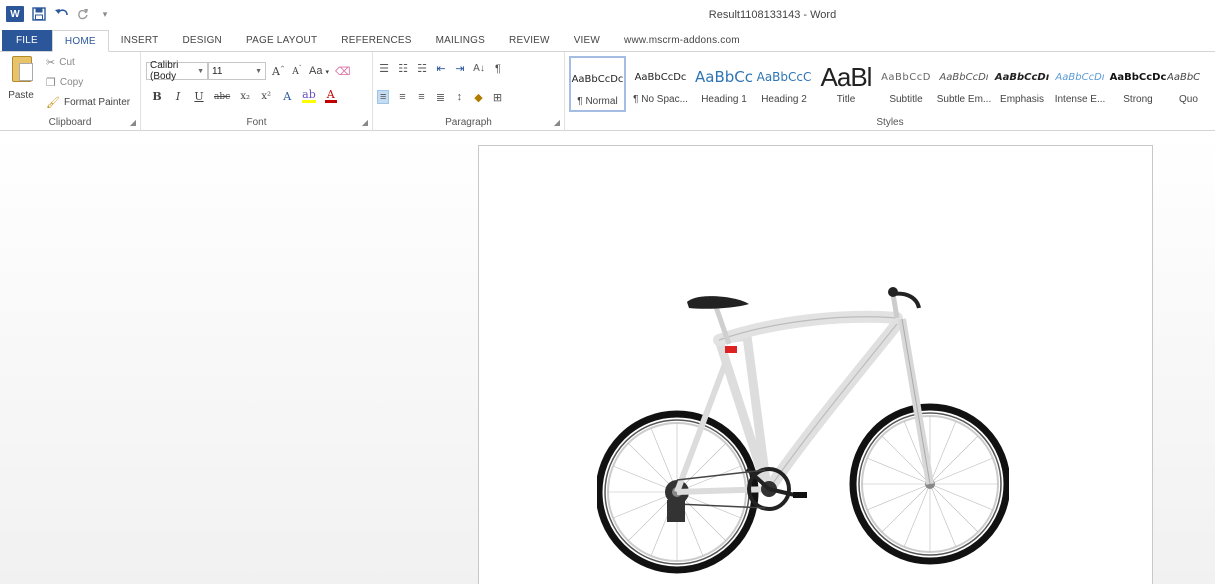 This screenshot has width=1215, height=584. What do you see at coordinates (376, 40) in the screenshot?
I see `tab-references: REFERENCES` at bounding box center [376, 40].